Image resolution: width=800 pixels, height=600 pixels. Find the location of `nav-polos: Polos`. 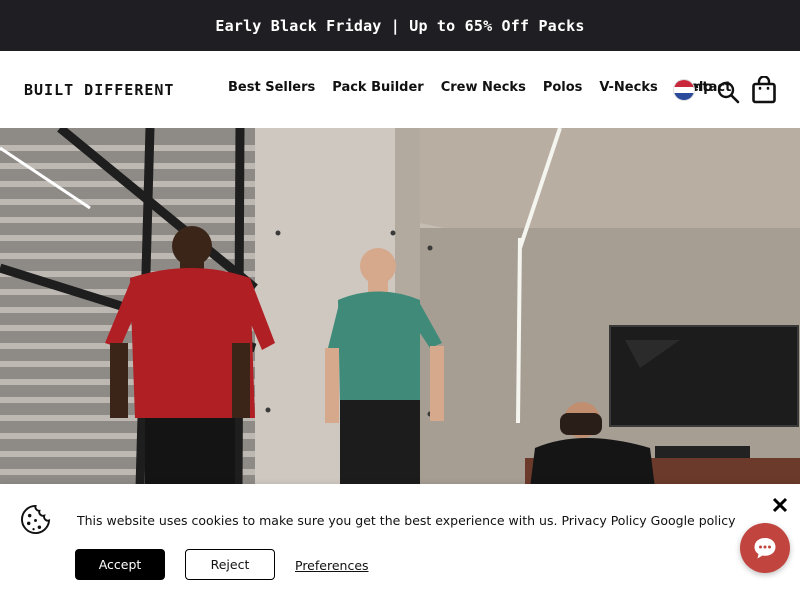

nav-polos: Polos is located at coordinates (563, 87).